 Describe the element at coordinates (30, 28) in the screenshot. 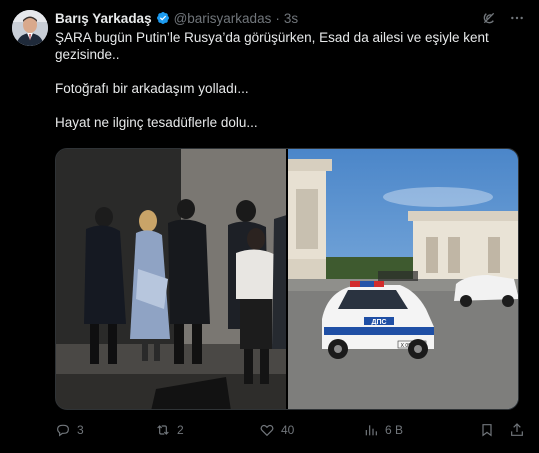

I see `avatar` at that location.